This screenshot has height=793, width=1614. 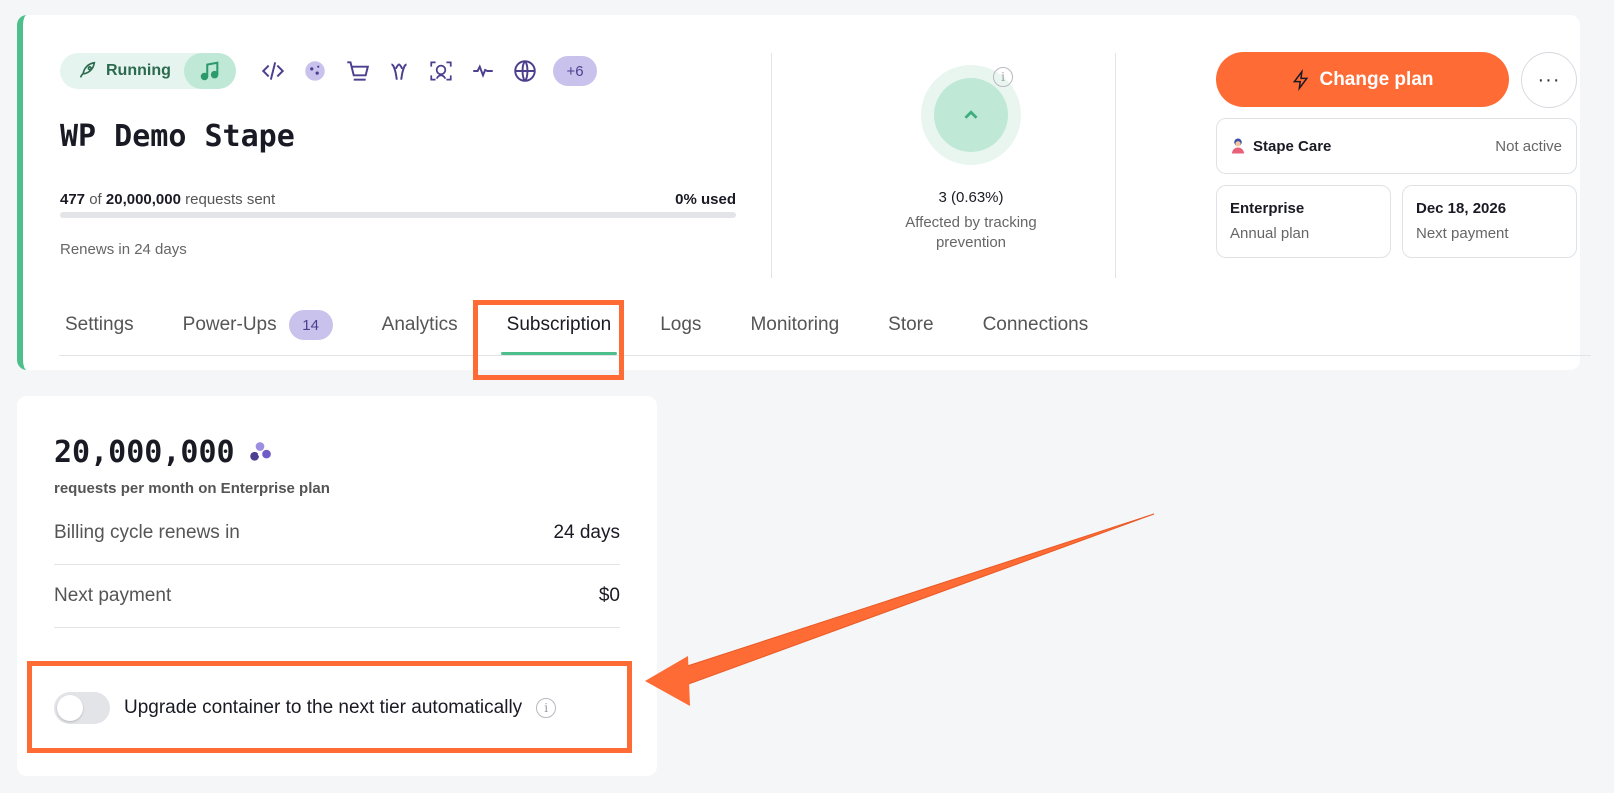 I want to click on requests-per-month: 20,000,000, so click(x=163, y=452).